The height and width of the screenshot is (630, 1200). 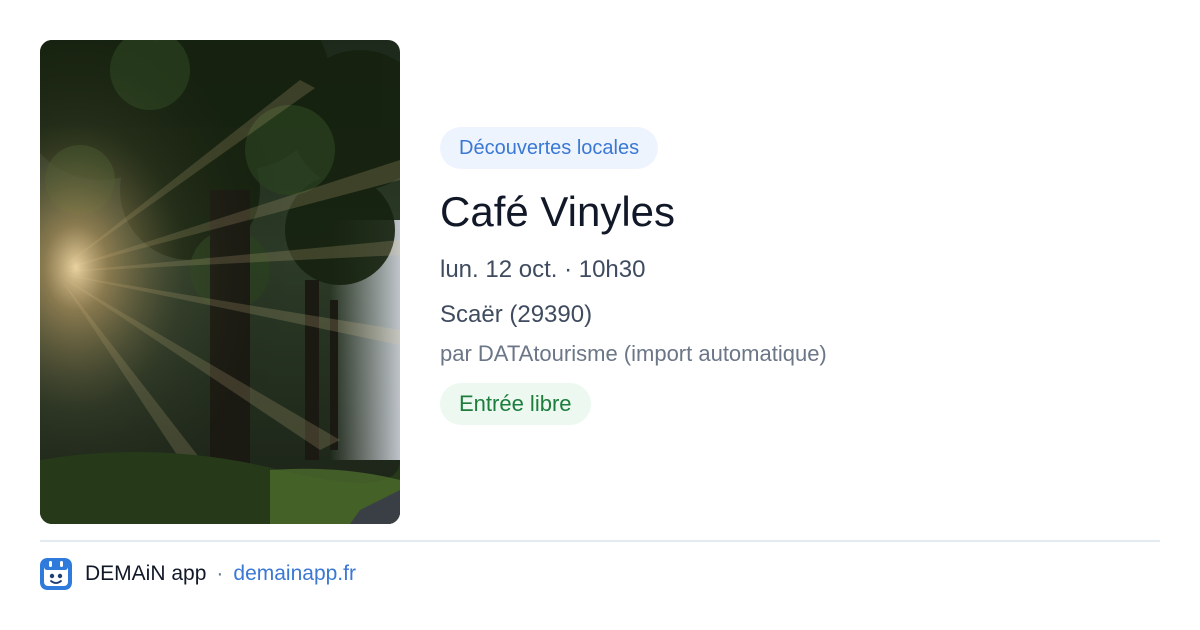 I want to click on price-badge: Entrée libre, so click(x=515, y=404).